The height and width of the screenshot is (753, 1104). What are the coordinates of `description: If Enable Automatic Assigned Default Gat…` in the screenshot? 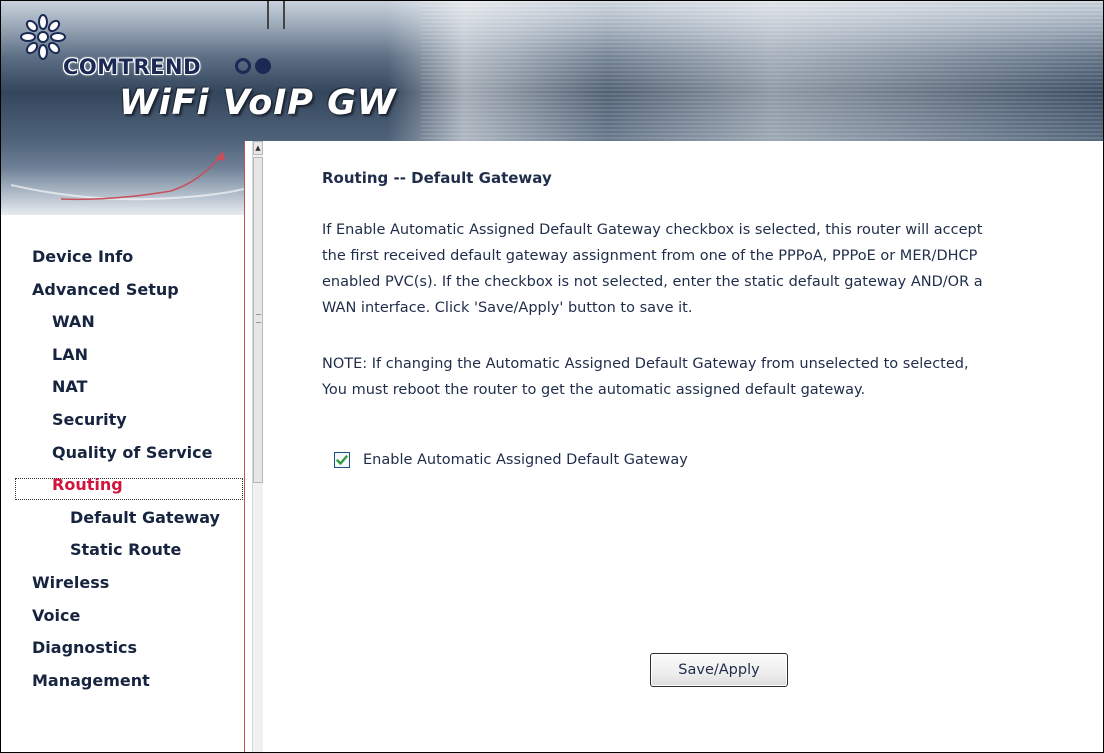 It's located at (707, 269).